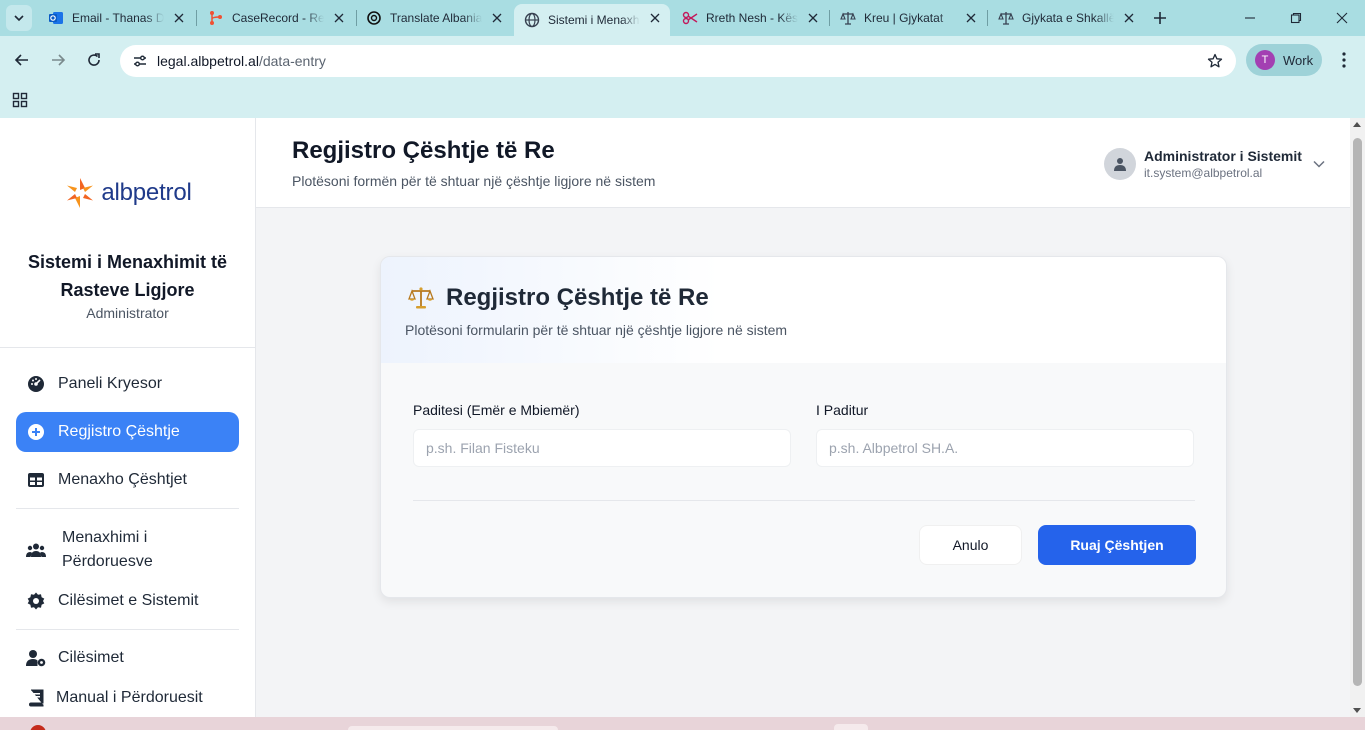  I want to click on browser-tab-kreu-gjykatat: Kreu | Gjykatat, so click(908, 18).